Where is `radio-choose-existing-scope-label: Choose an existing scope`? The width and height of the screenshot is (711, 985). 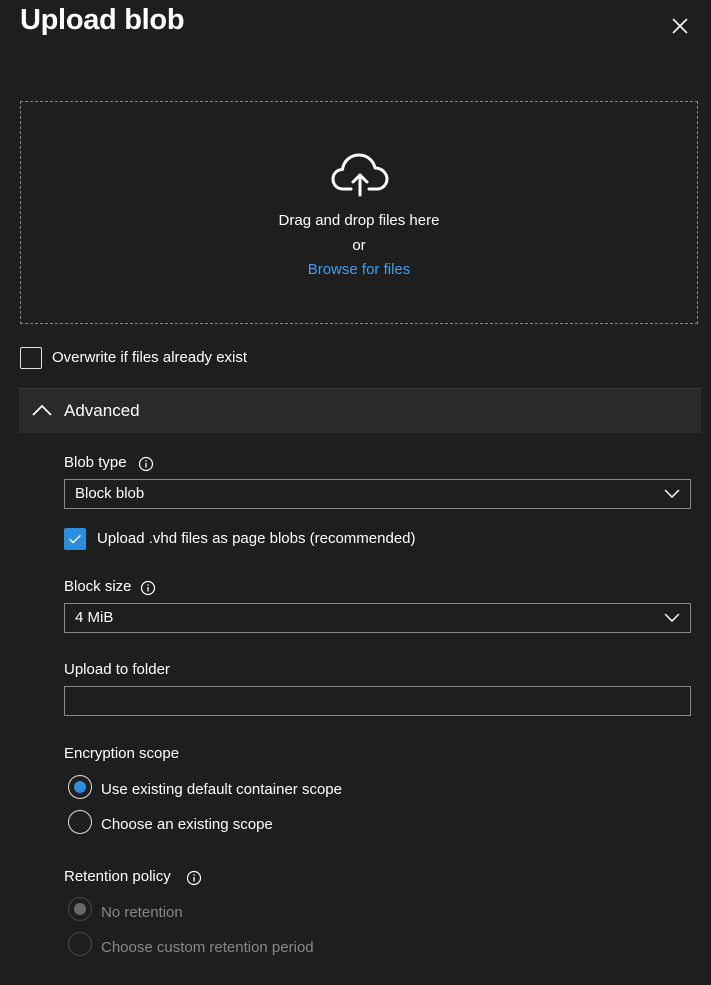
radio-choose-existing-scope-label: Choose an existing scope is located at coordinates (187, 824).